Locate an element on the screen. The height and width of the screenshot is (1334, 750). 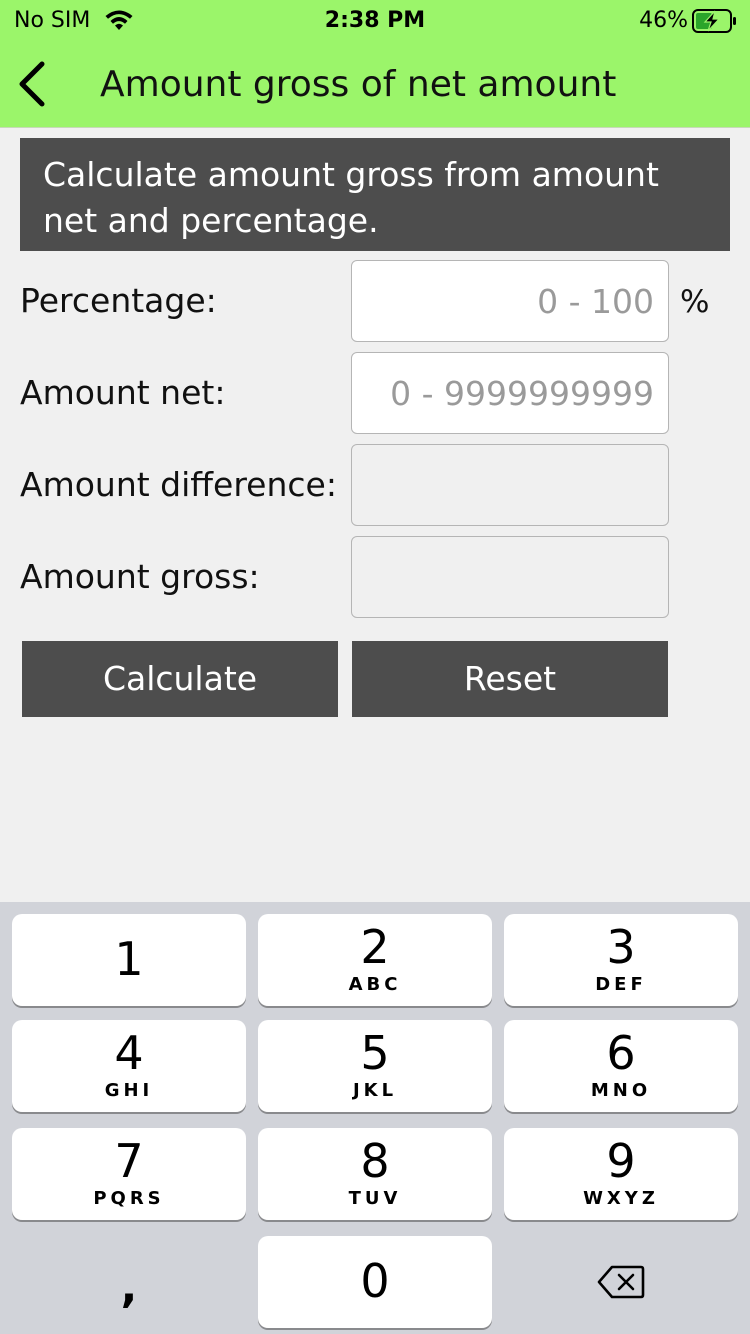
percentage-label: Percentage: is located at coordinates (118, 300).